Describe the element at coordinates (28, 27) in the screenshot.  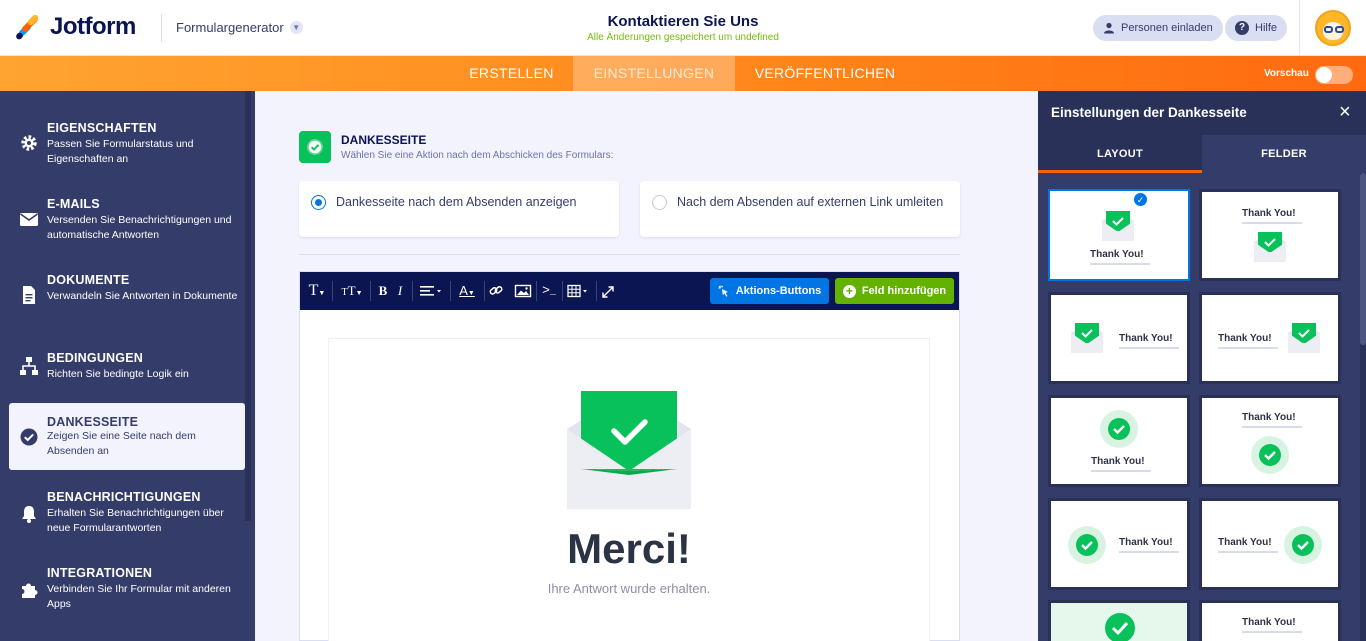
I see `jotform-logo-icon` at that location.